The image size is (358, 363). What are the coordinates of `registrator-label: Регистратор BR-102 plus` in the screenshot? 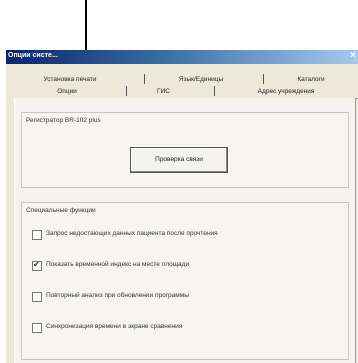 It's located at (63, 120).